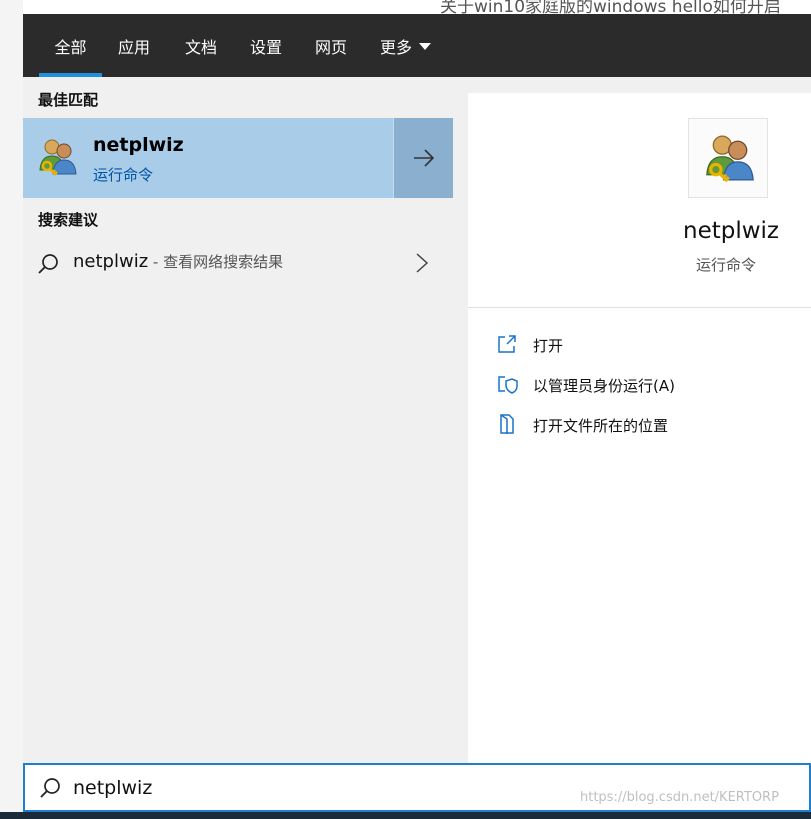  Describe the element at coordinates (266, 45) in the screenshot. I see `tab-settings: 设置` at that location.